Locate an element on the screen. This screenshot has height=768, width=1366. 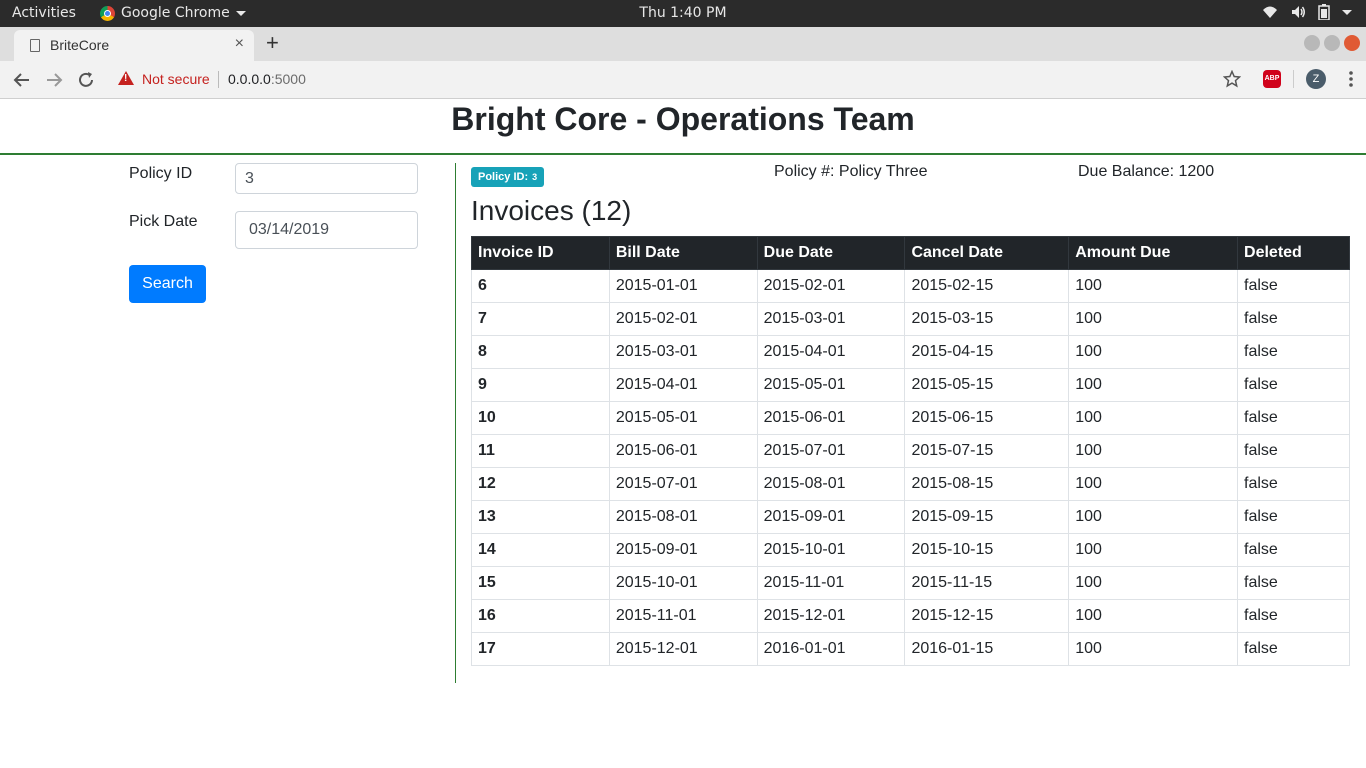
table-row: 12 2015-07-01 2015-08-01 2015-08-15 100 false is located at coordinates (910, 484).